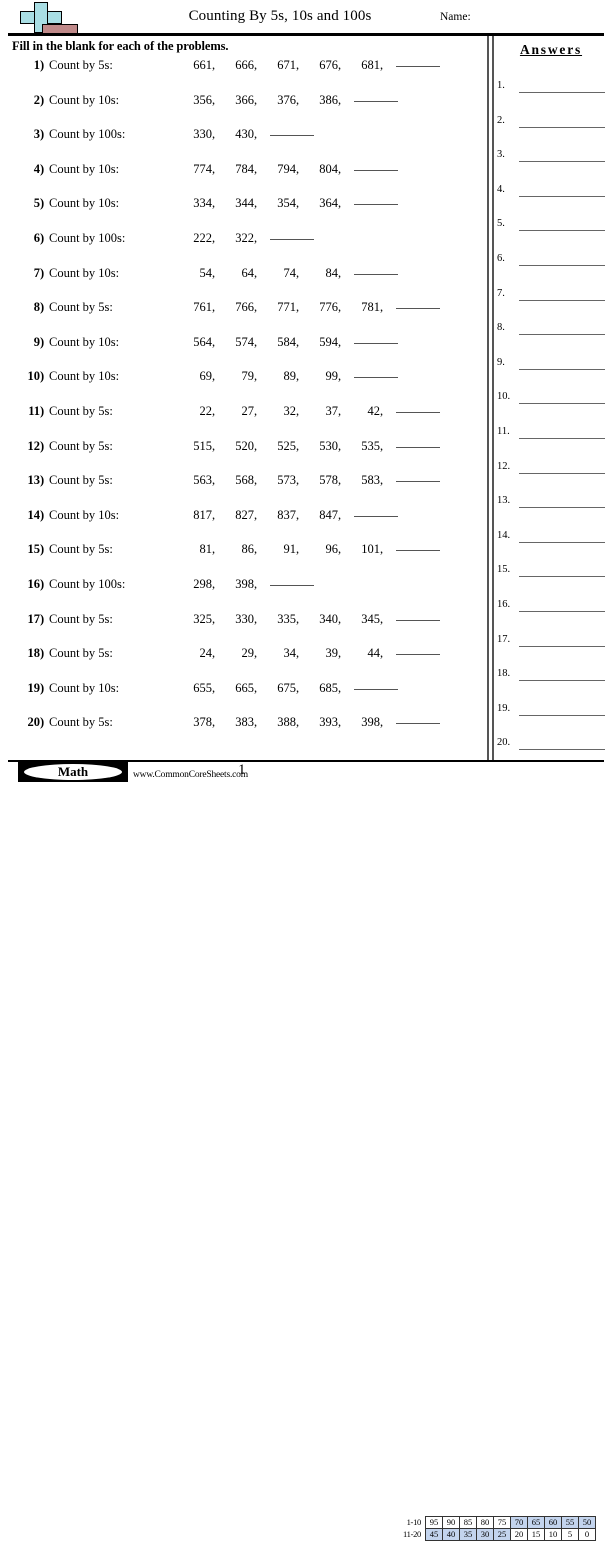 Image resolution: width=612 pixels, height=1541 pixels. Describe the element at coordinates (501, 258) in the screenshot. I see `answer-number: 6.` at that location.